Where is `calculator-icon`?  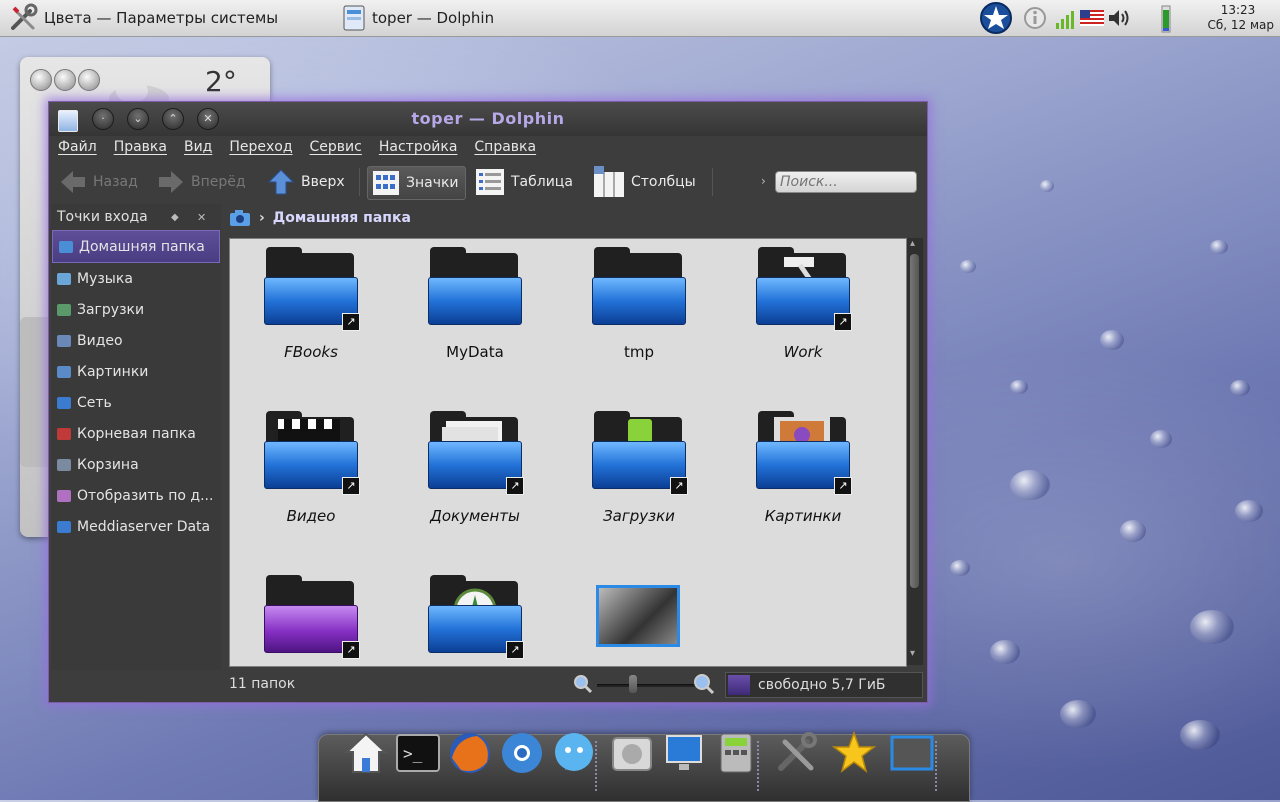 calculator-icon is located at coordinates (736, 753).